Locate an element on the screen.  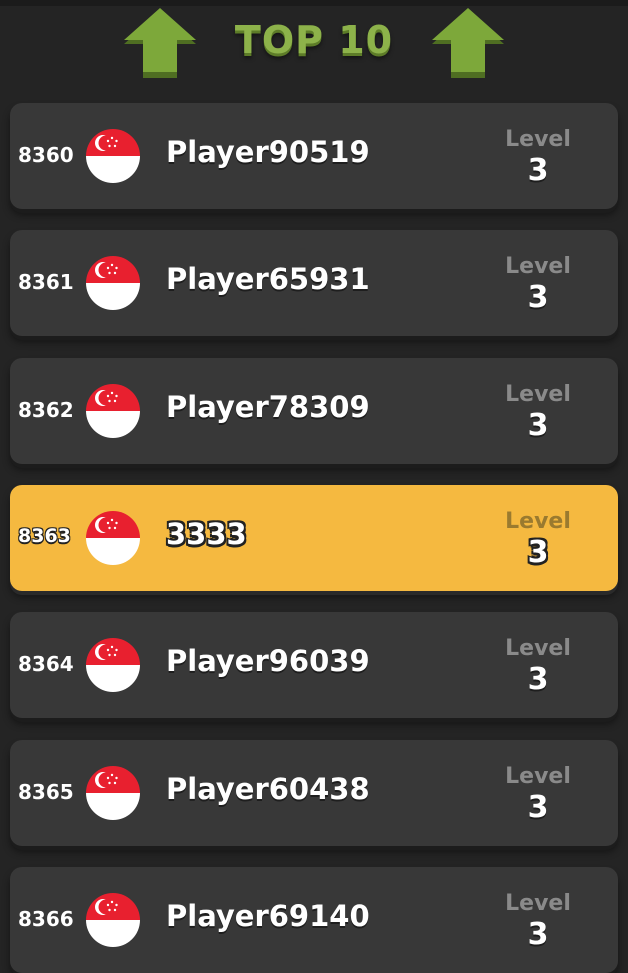
leaderboard-row: 8364 Player96039 Level 3 is located at coordinates (314, 665).